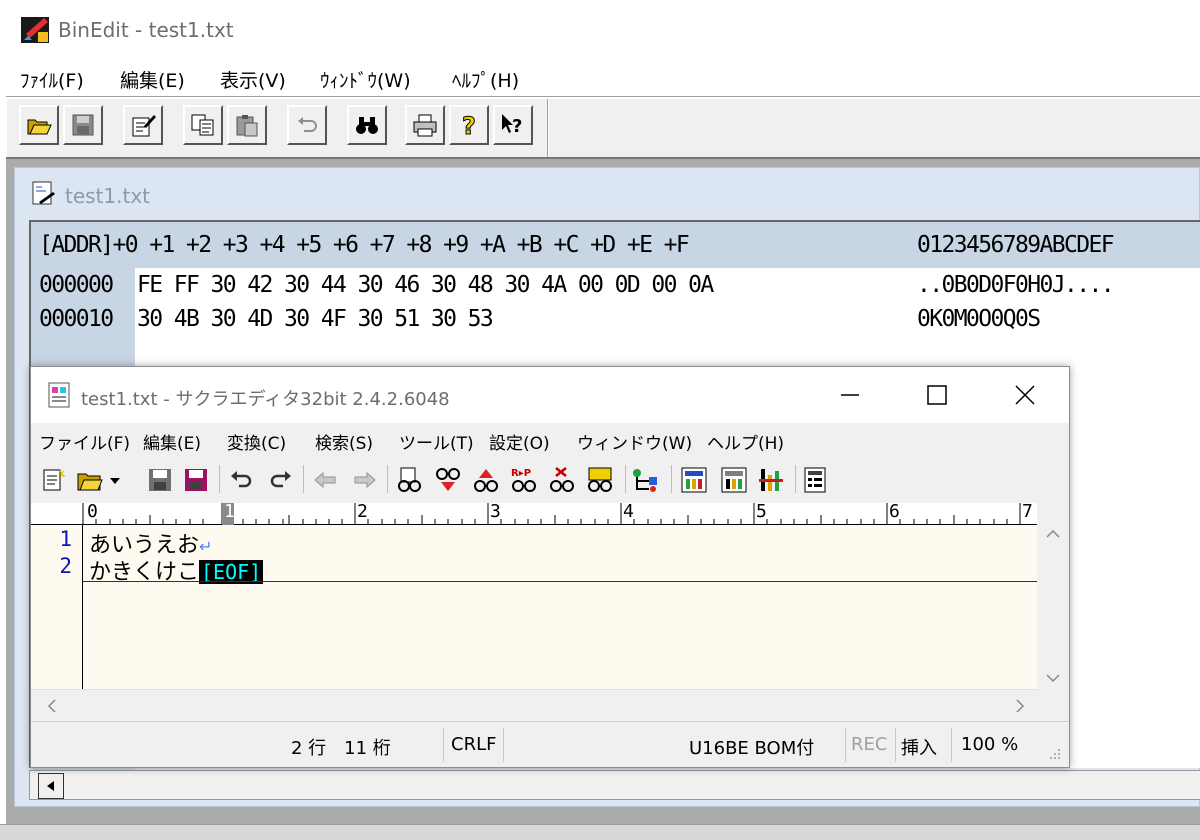 The width and height of the screenshot is (1200, 840). I want to click on row-hex-bytes: 30 4B 30 4D 30 4F 30 51 30 53, so click(315, 319).